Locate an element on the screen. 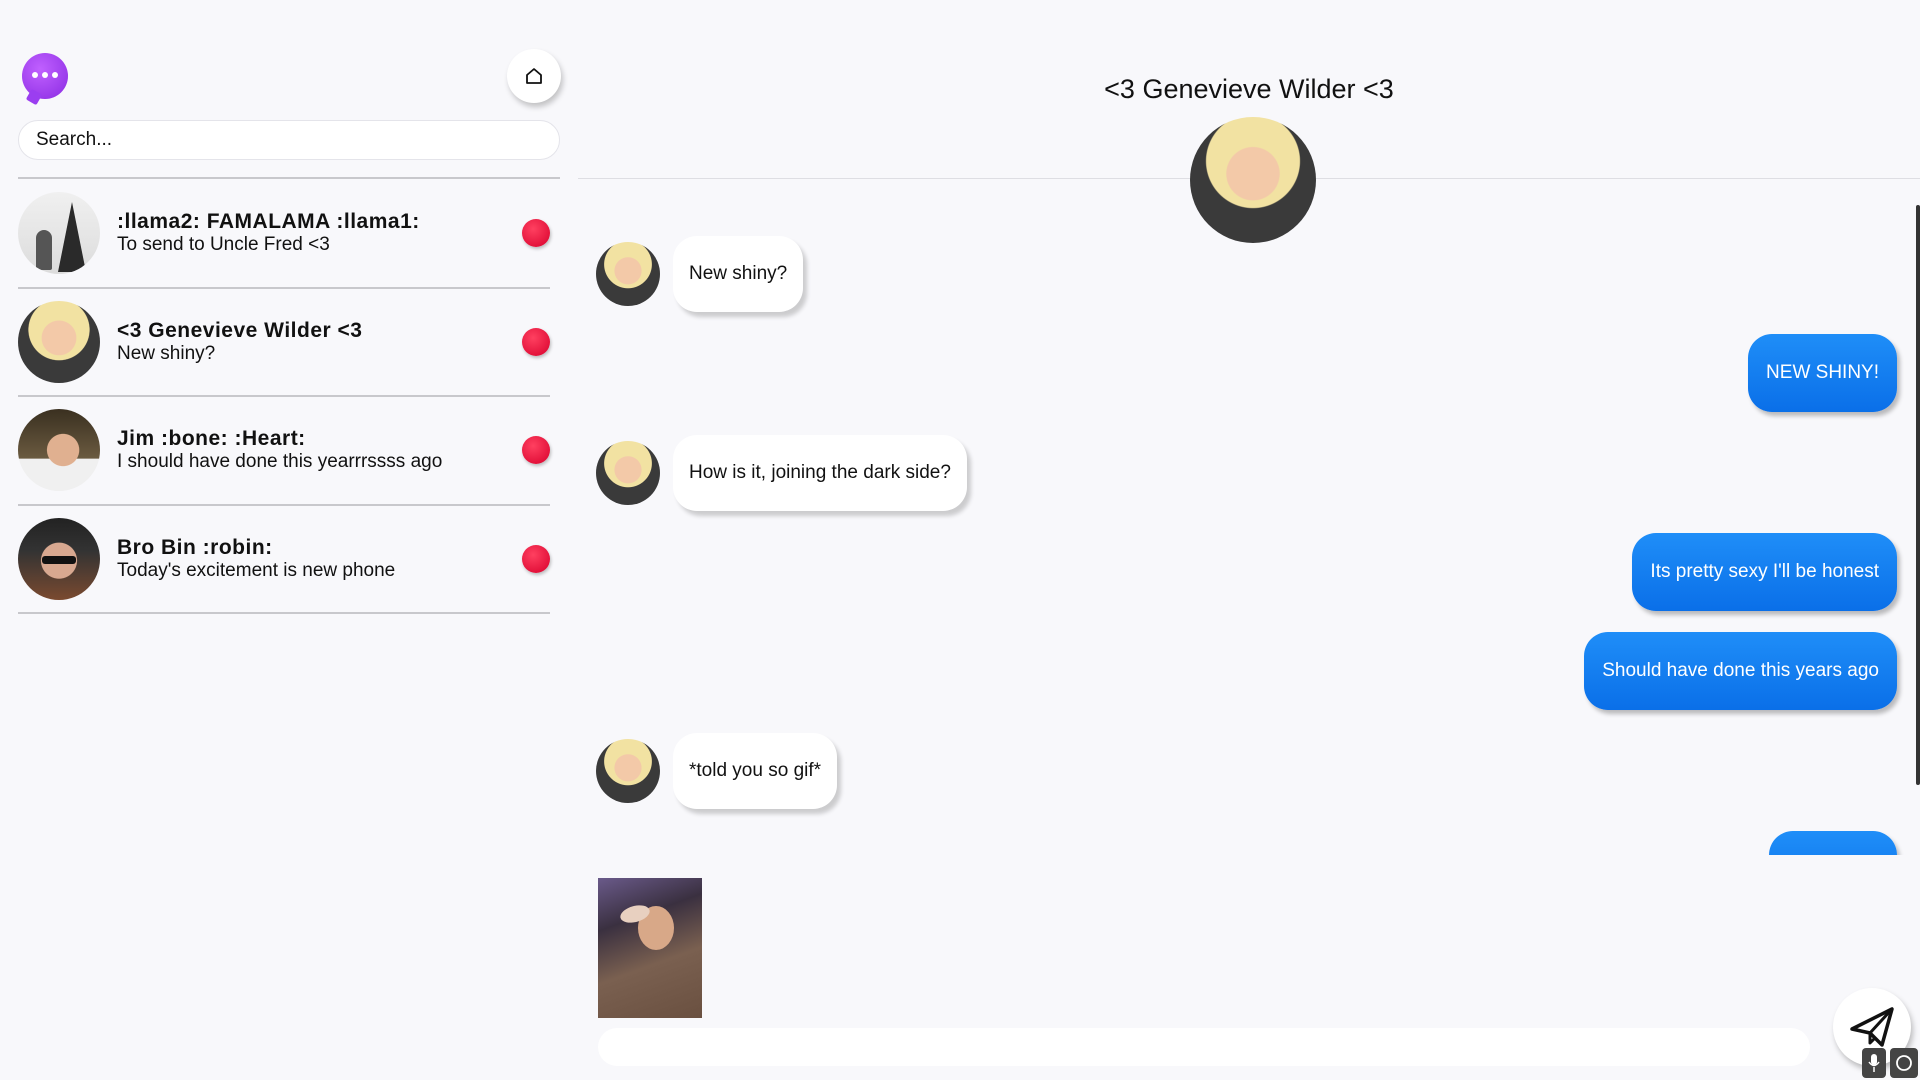 The width and height of the screenshot is (1920, 1080). conversation-name: Bro Bin :robin: is located at coordinates (195, 547).